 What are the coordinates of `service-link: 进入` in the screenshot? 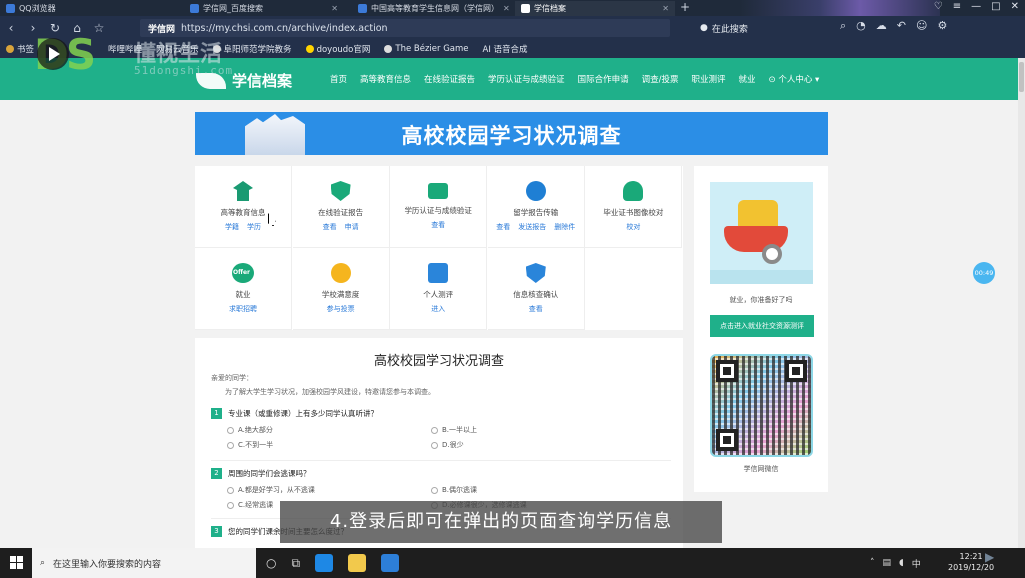 It's located at (438, 309).